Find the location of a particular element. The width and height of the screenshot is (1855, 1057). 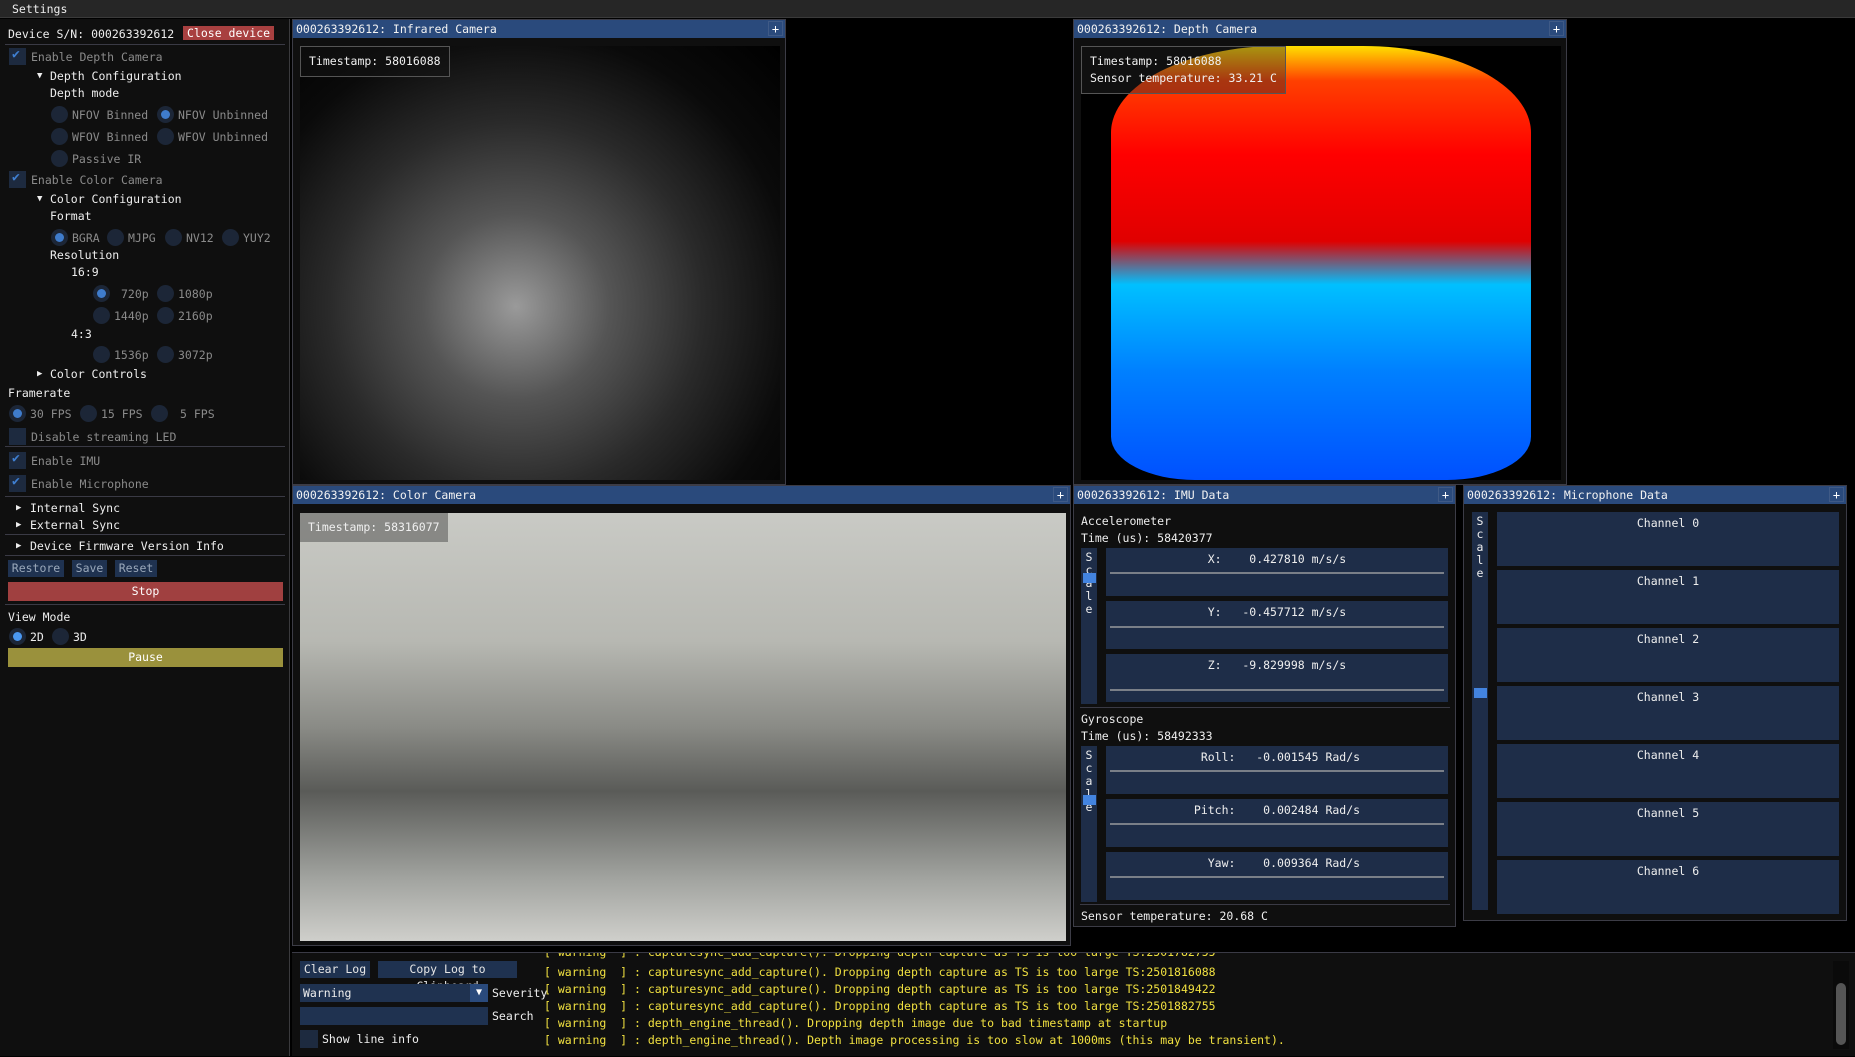

close-device-button: Close device is located at coordinates (229, 33).